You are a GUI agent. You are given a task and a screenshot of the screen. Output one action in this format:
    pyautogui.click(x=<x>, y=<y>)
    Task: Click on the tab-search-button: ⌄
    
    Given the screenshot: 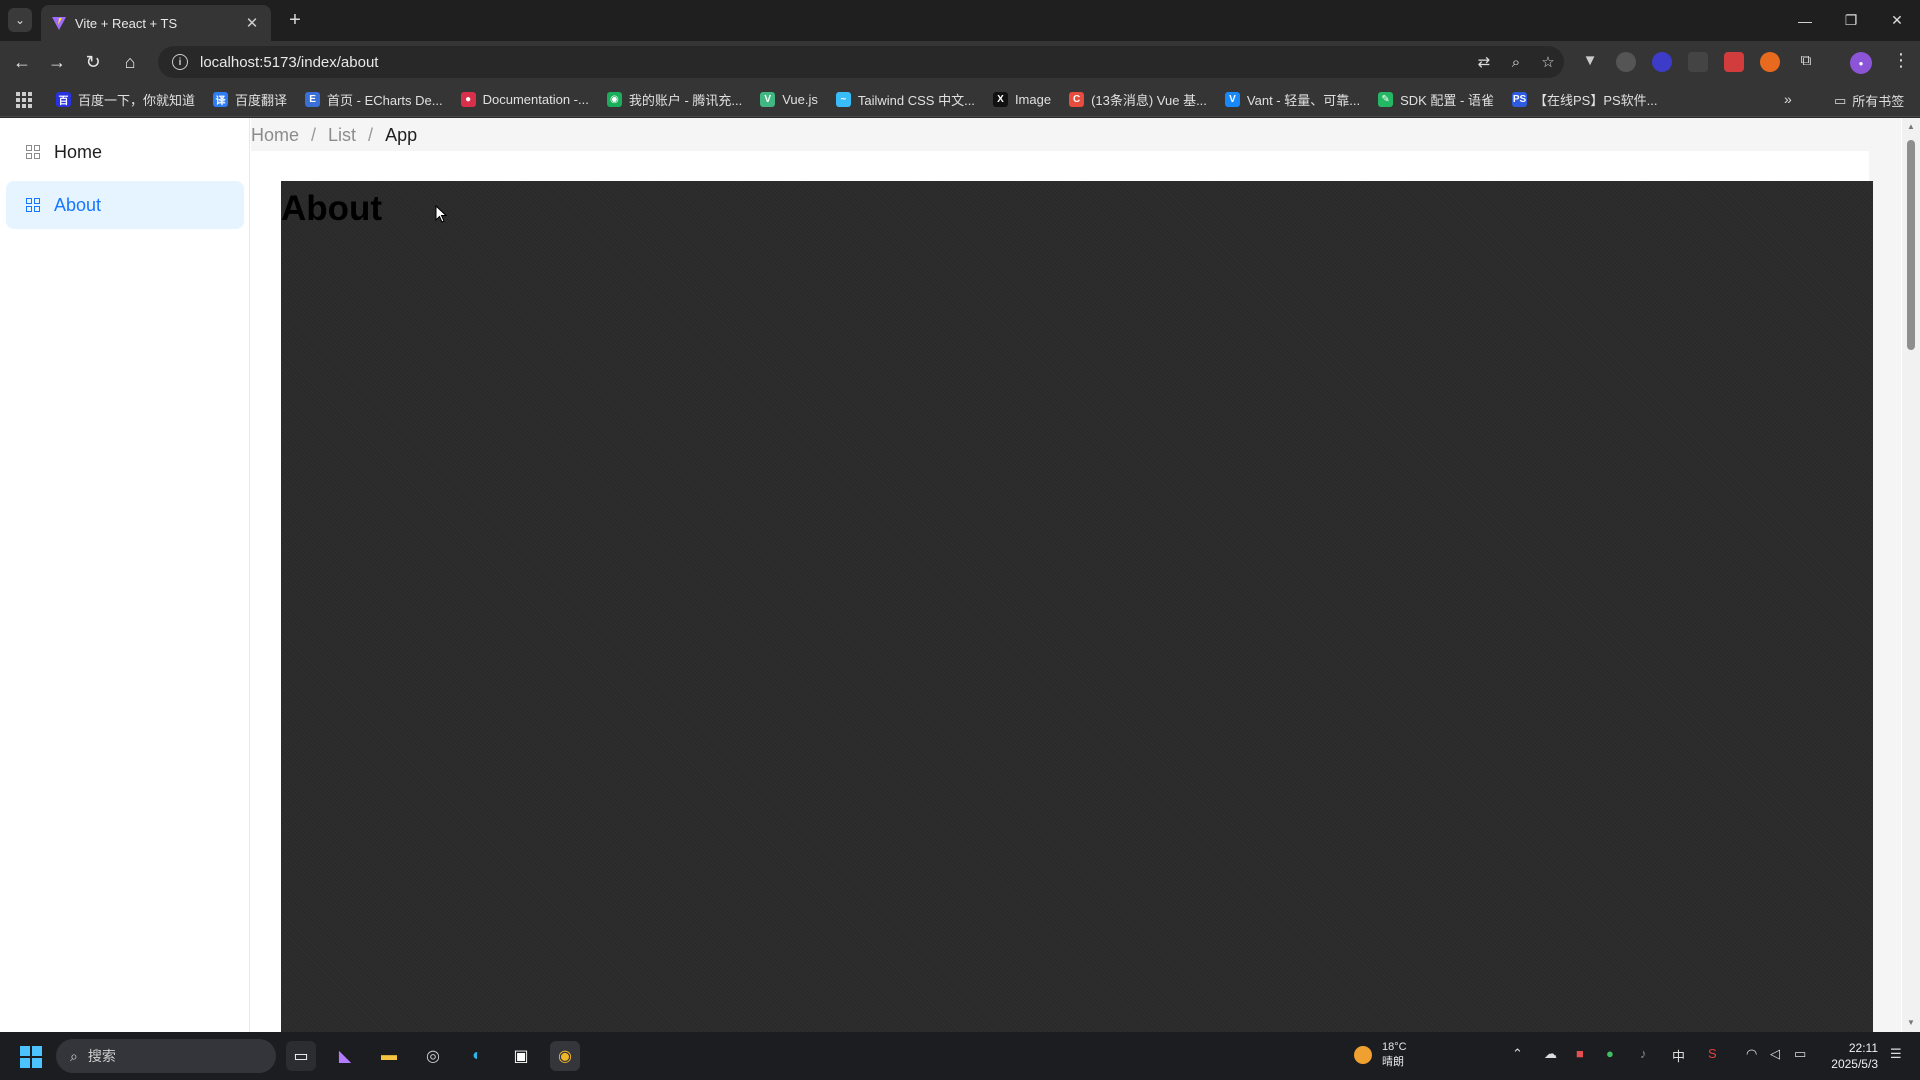 What is the action you would take?
    pyautogui.click(x=20, y=20)
    